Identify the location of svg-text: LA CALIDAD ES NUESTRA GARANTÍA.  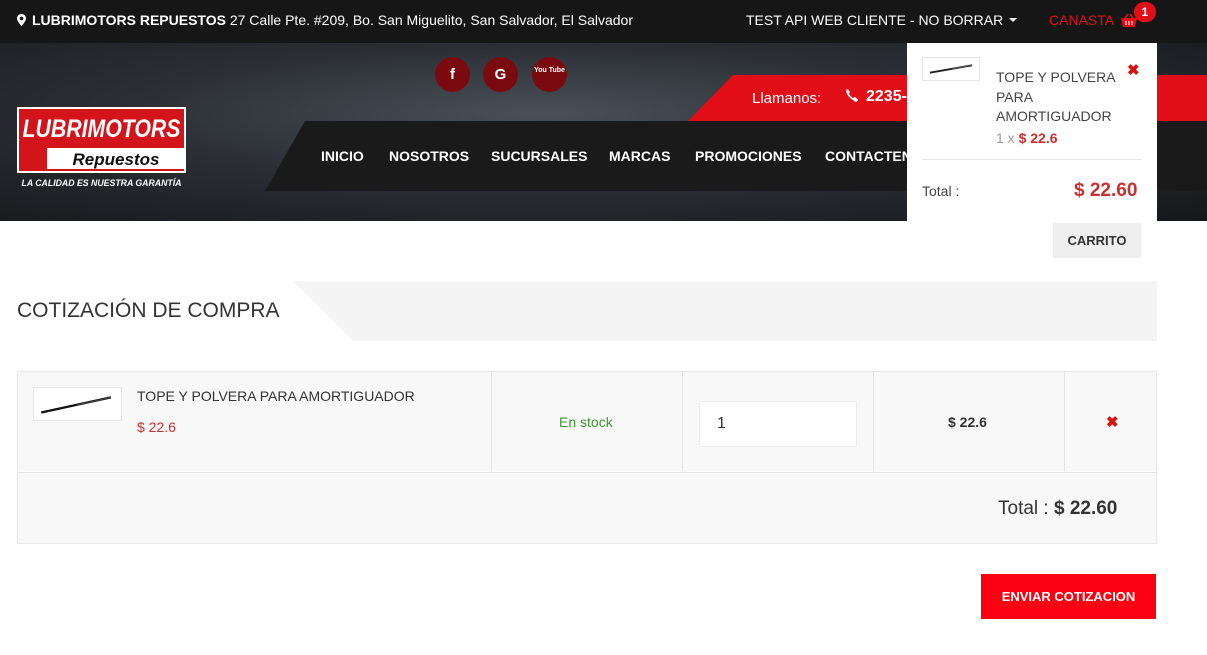
(102, 183).